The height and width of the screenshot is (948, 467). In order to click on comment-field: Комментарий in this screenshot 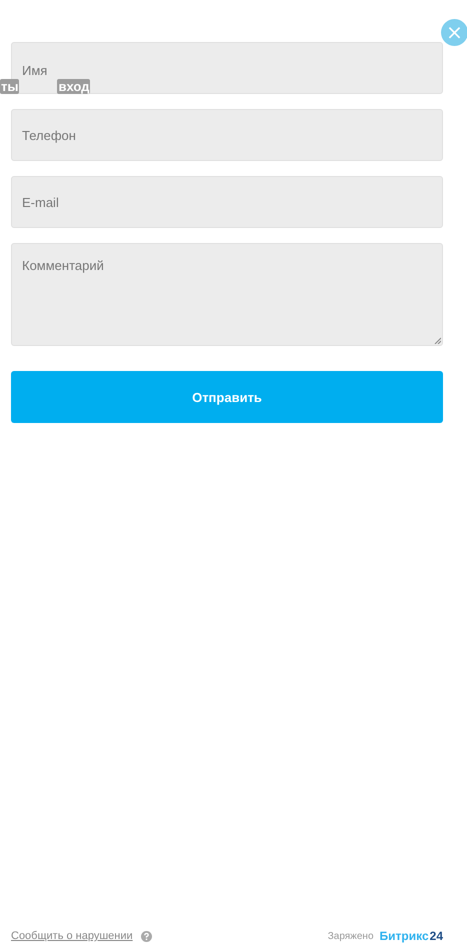, I will do `click(227, 294)`.